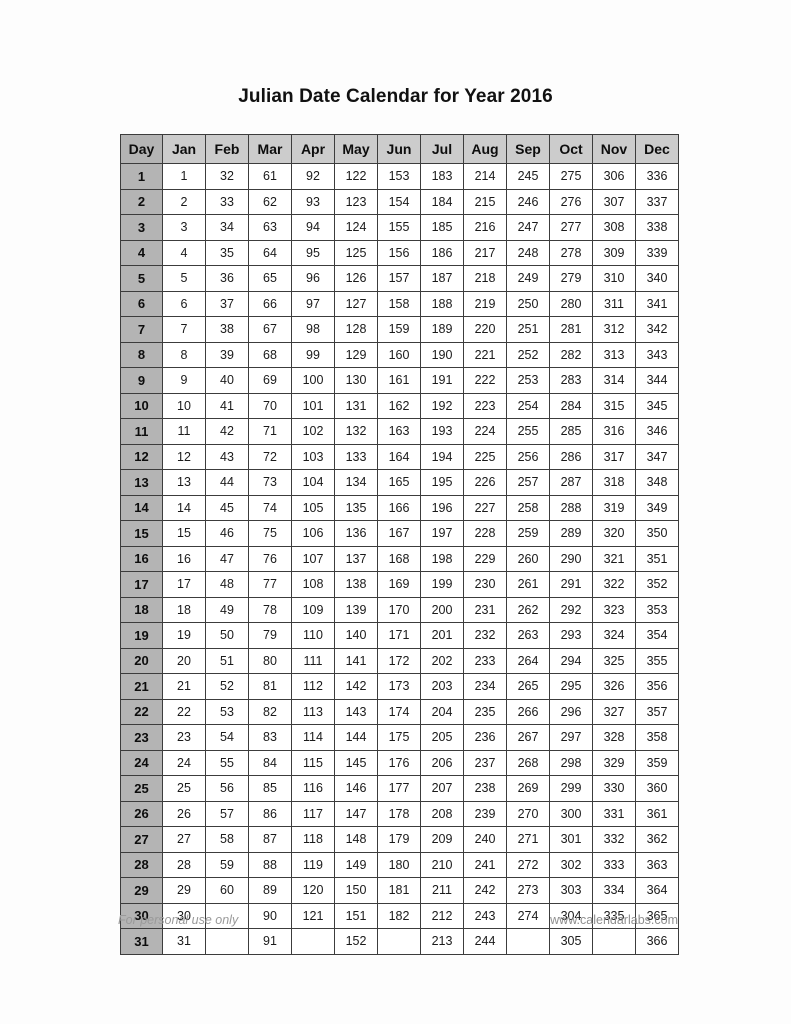 This screenshot has width=791, height=1024. I want to click on column-header-jun: Jun, so click(399, 149).